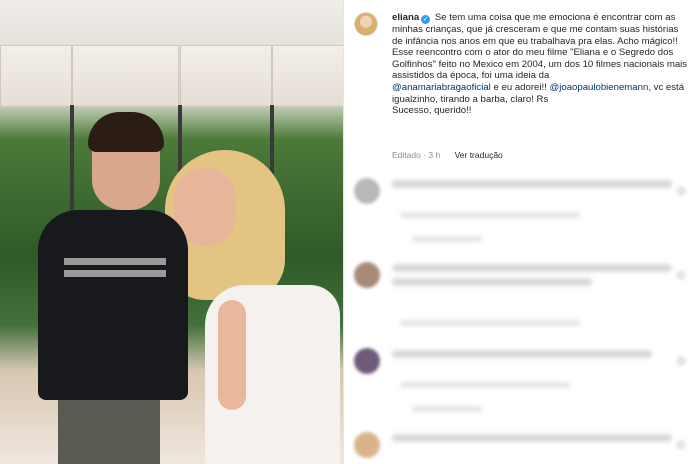  I want to click on man-shirt, so click(113, 305).